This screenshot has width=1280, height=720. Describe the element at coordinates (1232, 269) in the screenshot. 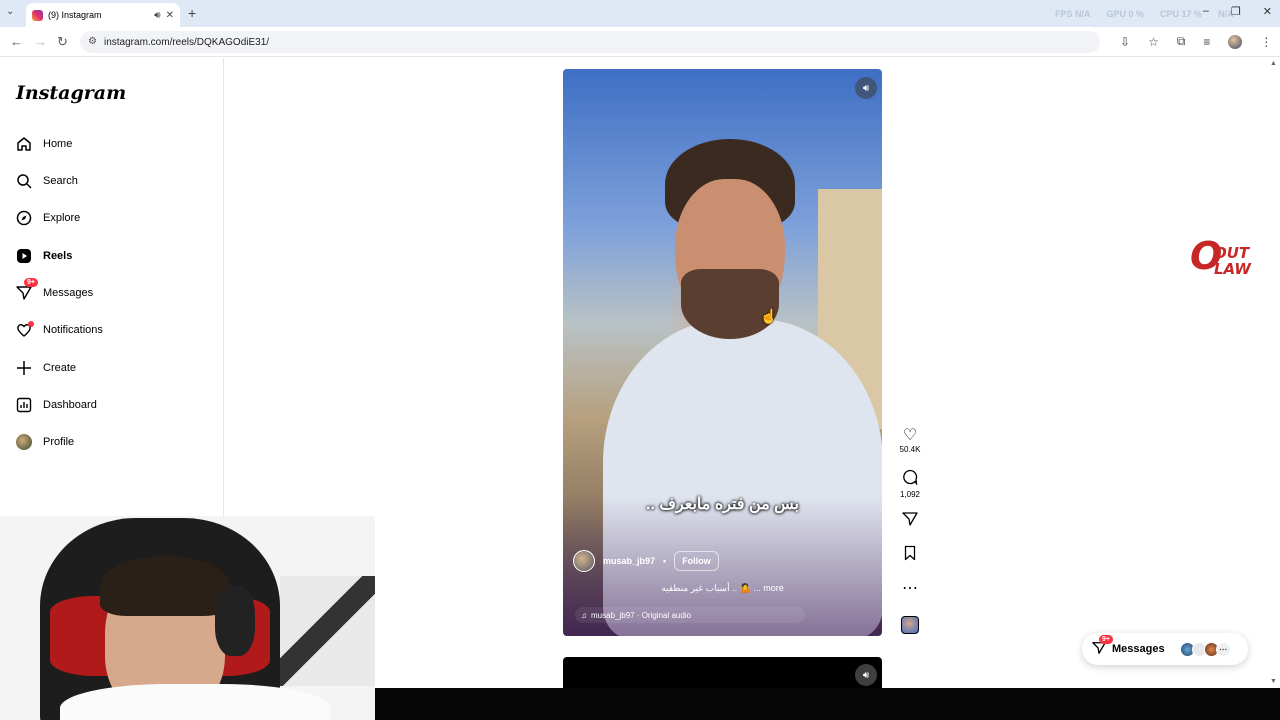

I see `watermark-text-2: LAW` at that location.